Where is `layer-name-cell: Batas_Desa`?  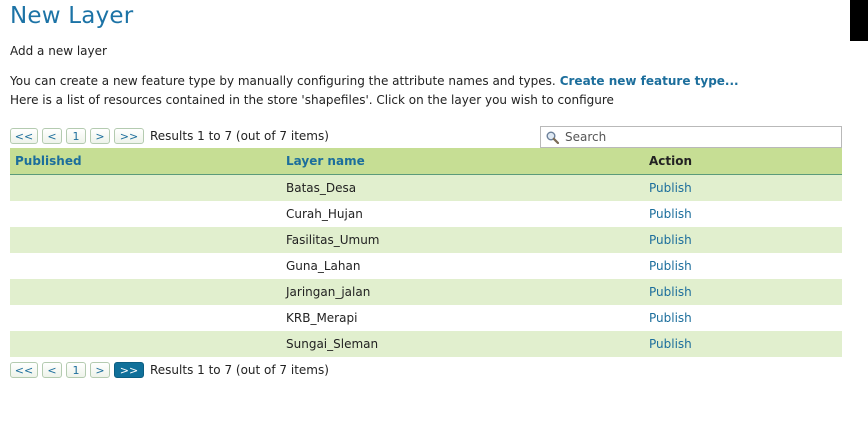
layer-name-cell: Batas_Desa is located at coordinates (321, 188).